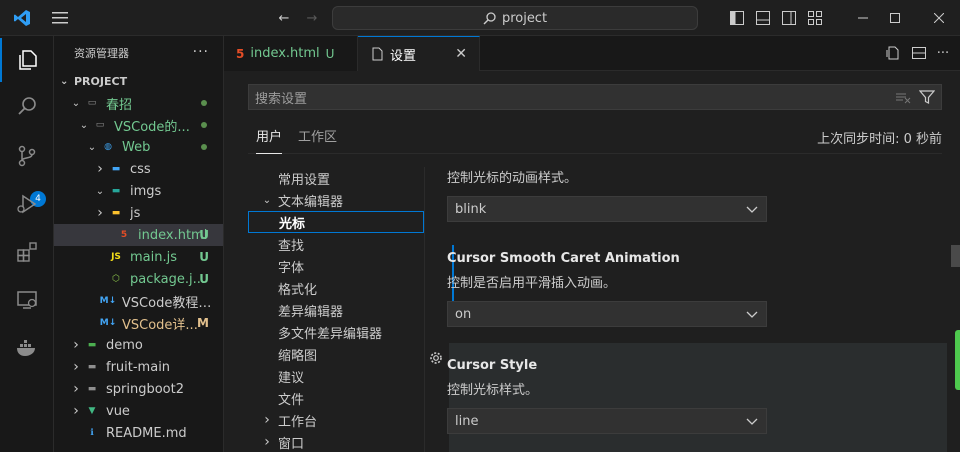 The image size is (960, 452). What do you see at coordinates (336, 441) in the screenshot?
I see `toc-item: › 窗口` at bounding box center [336, 441].